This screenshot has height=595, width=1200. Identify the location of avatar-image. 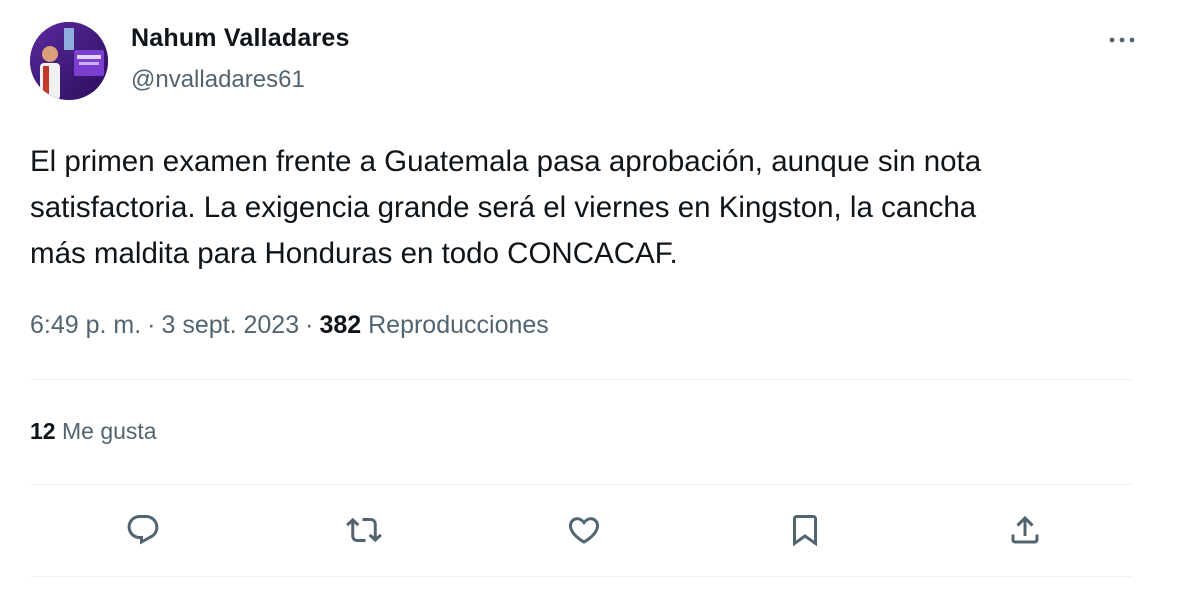
(69, 61).